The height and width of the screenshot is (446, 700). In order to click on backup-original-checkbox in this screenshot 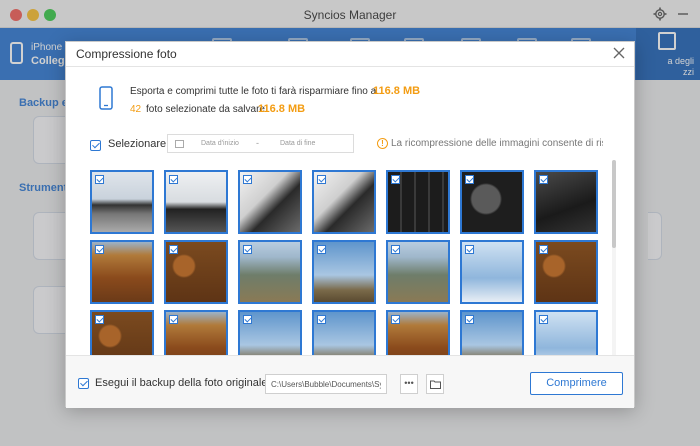, I will do `click(83, 383)`.